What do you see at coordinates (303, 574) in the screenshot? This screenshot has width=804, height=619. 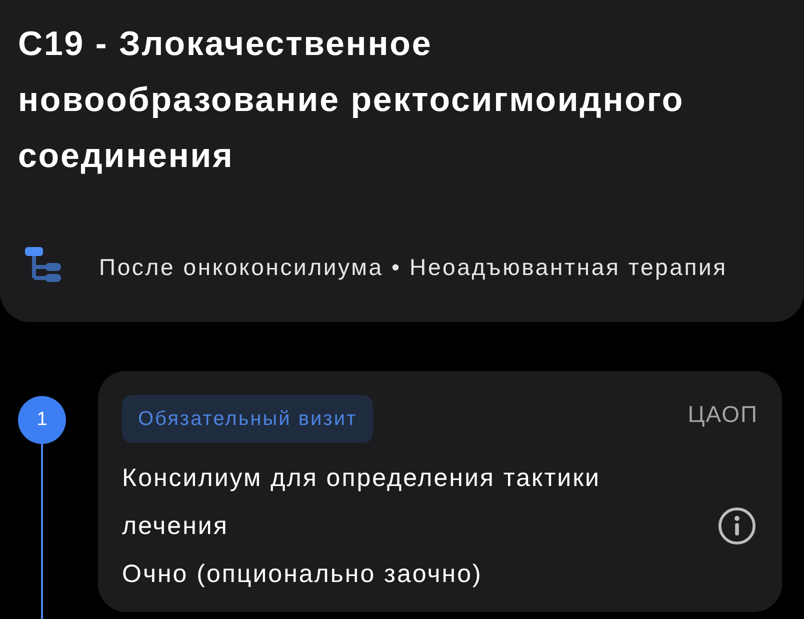 I see `visit-format: Очно (опционально заочно)` at bounding box center [303, 574].